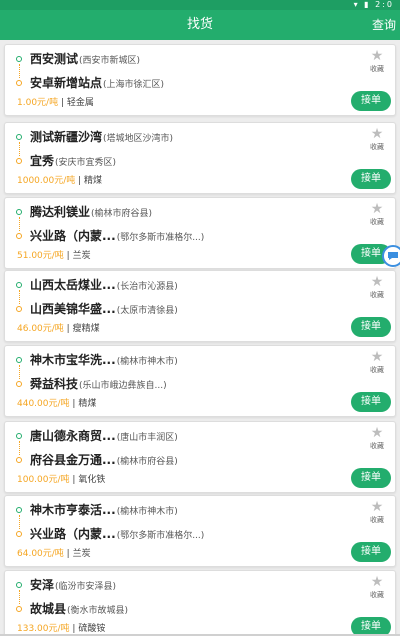  What do you see at coordinates (54, 384) in the screenshot?
I see `destination-name: 舜益科技` at bounding box center [54, 384].